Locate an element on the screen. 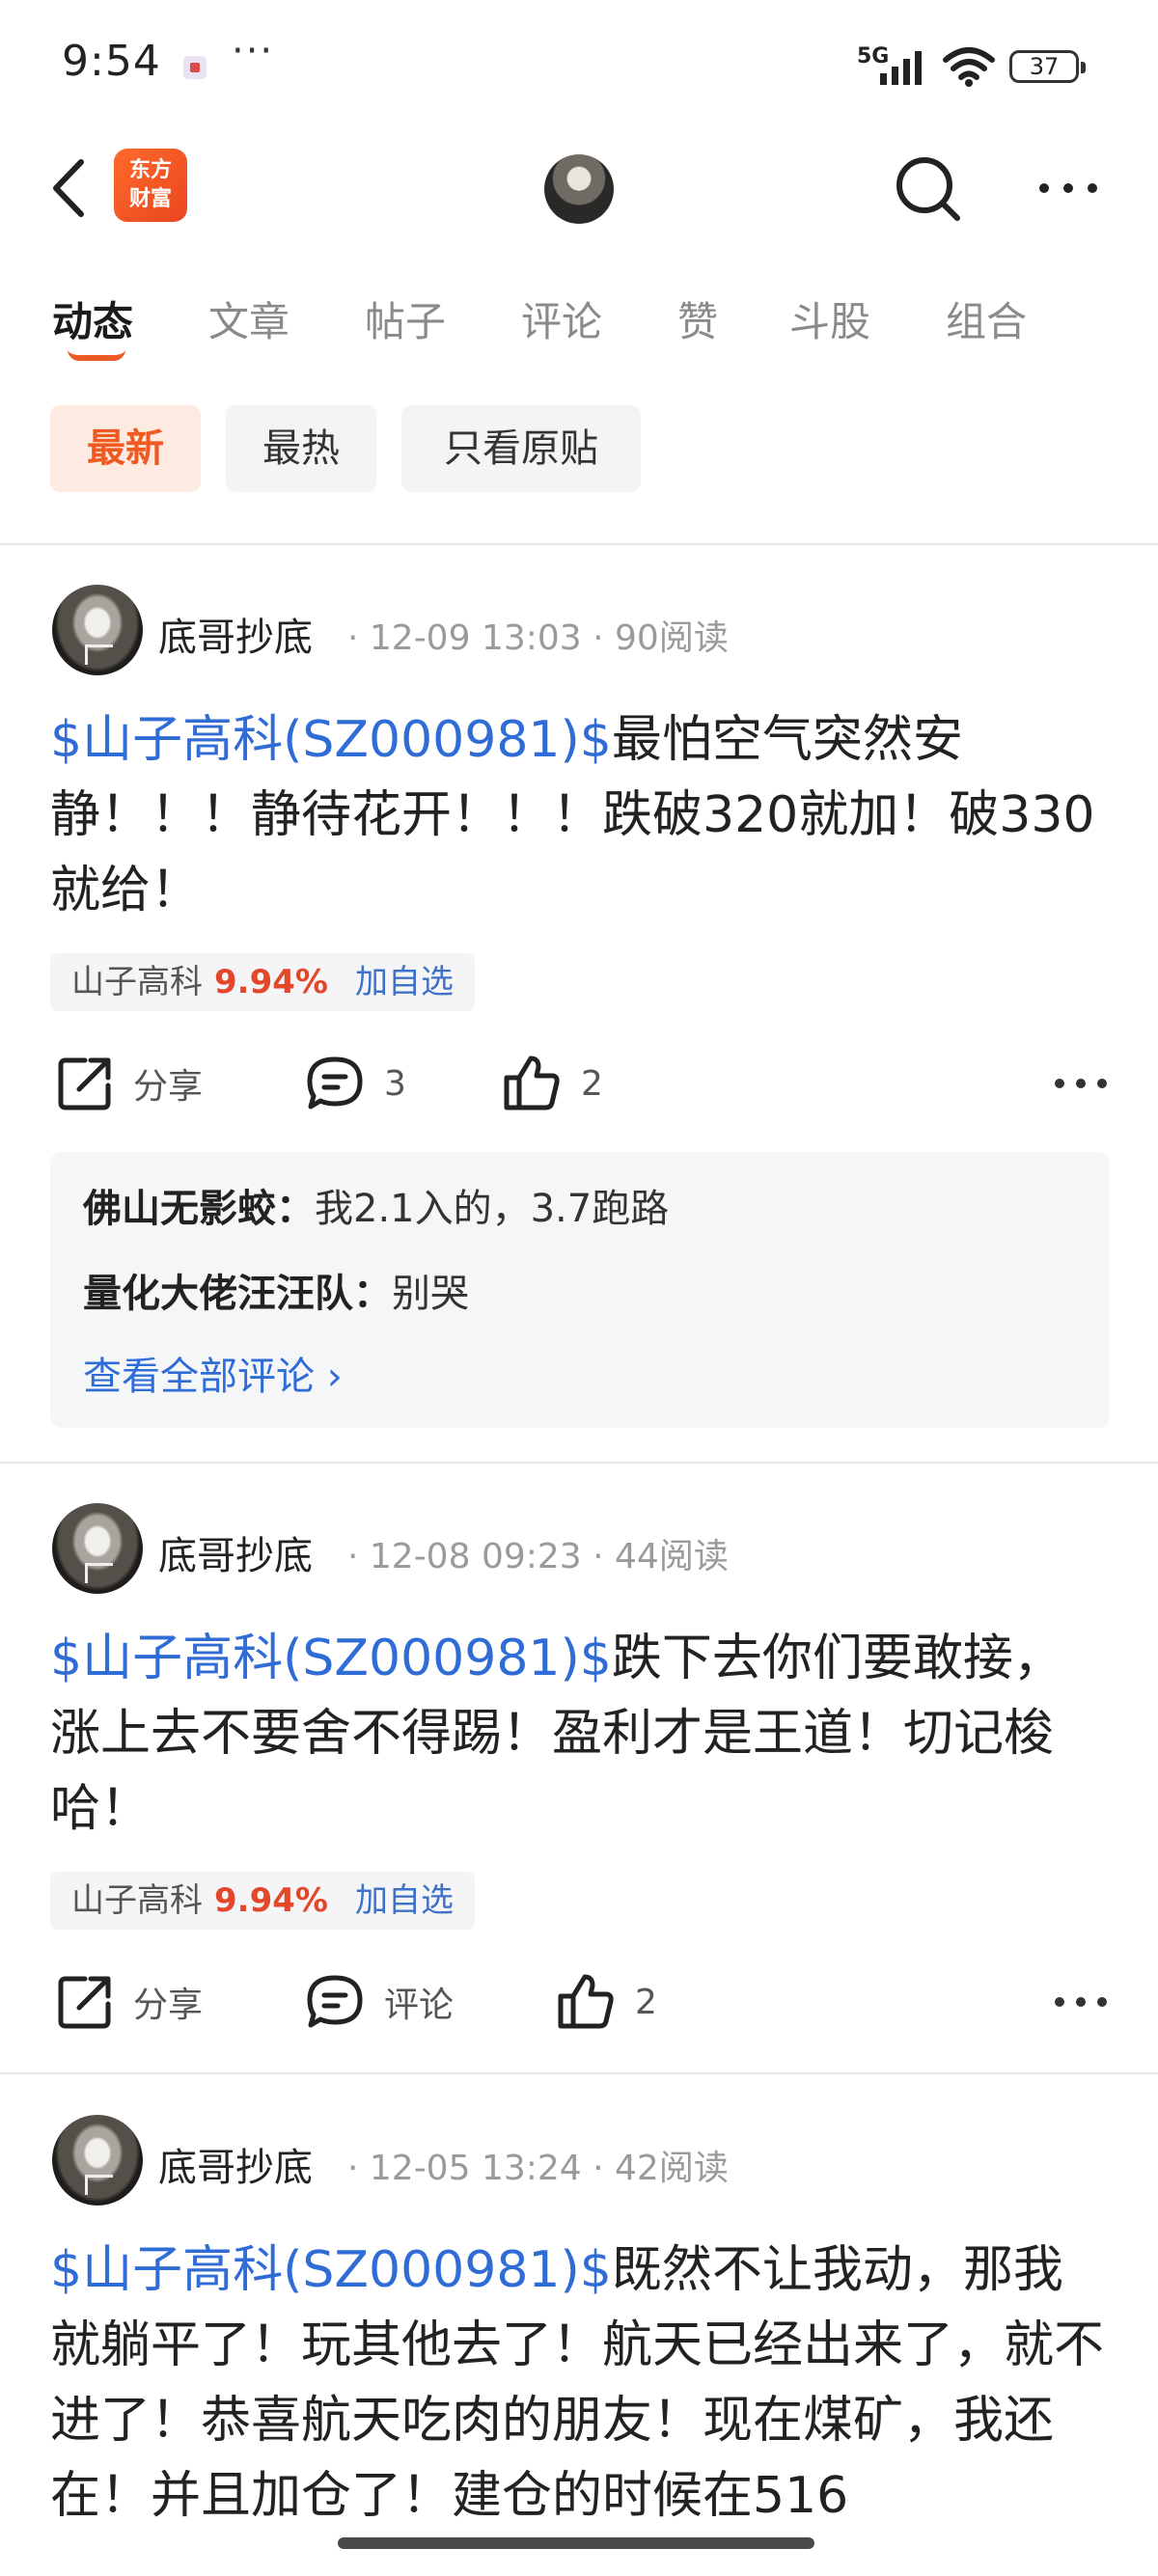 The width and height of the screenshot is (1158, 2576). tab-dynamic: 动态 is located at coordinates (92, 319).